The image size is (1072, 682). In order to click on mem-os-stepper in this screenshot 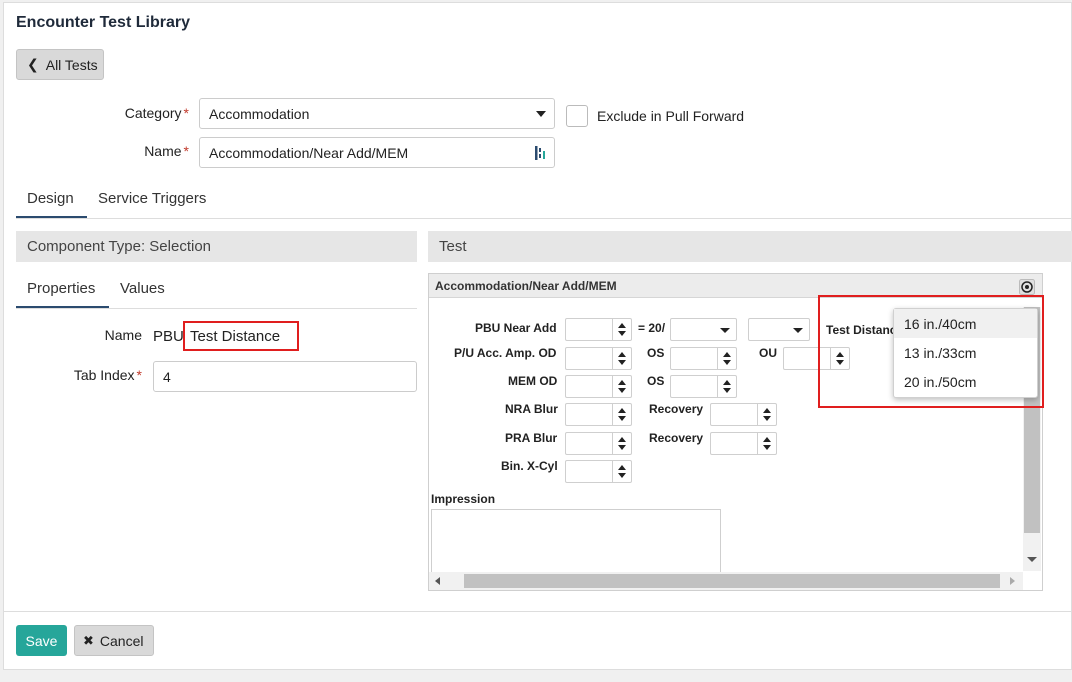, I will do `click(703, 386)`.